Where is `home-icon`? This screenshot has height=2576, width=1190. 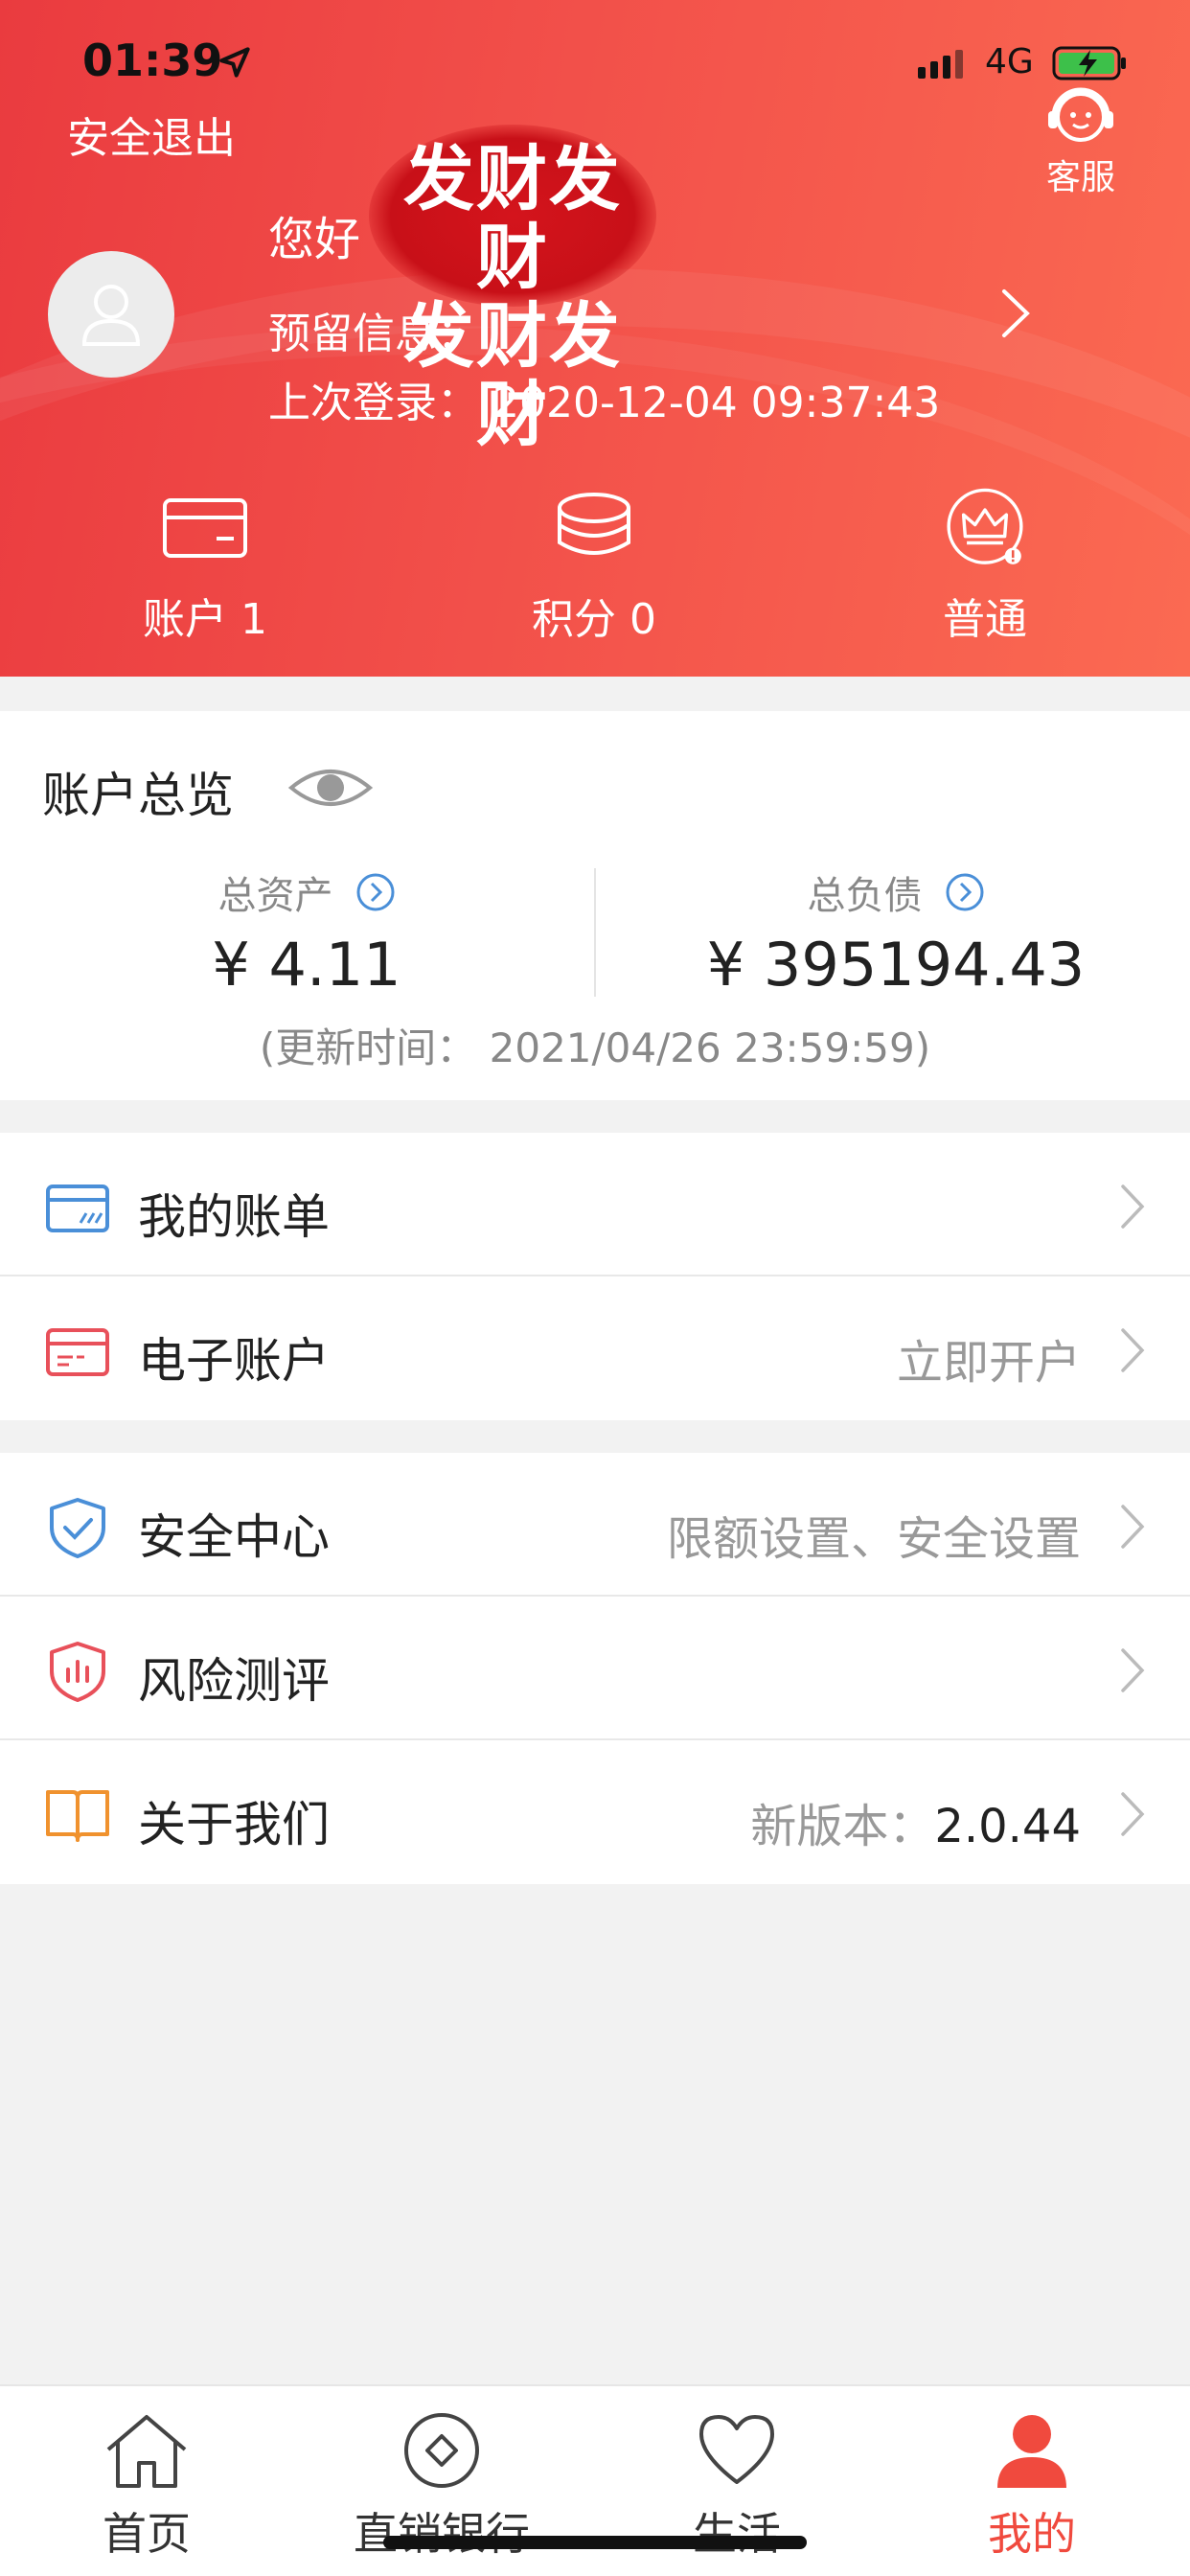 home-icon is located at coordinates (147, 2451).